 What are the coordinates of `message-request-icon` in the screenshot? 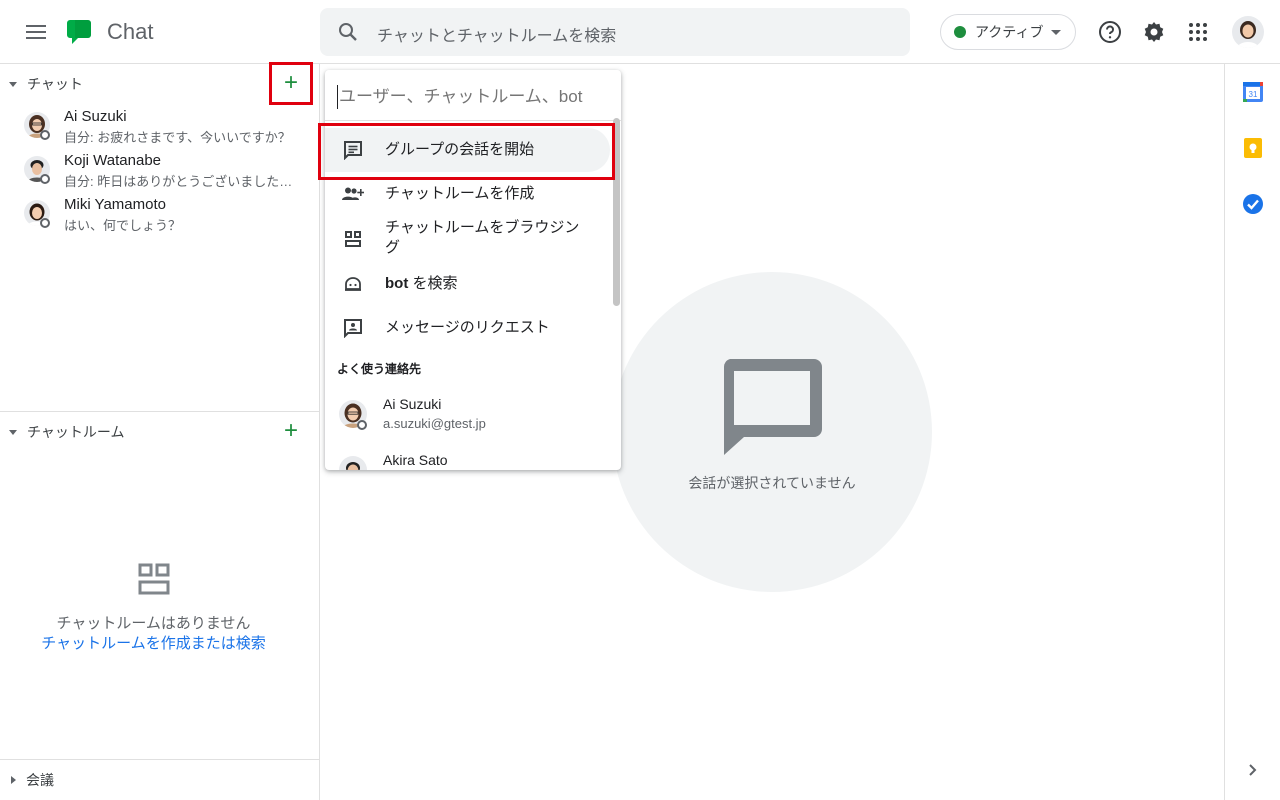 It's located at (353, 328).